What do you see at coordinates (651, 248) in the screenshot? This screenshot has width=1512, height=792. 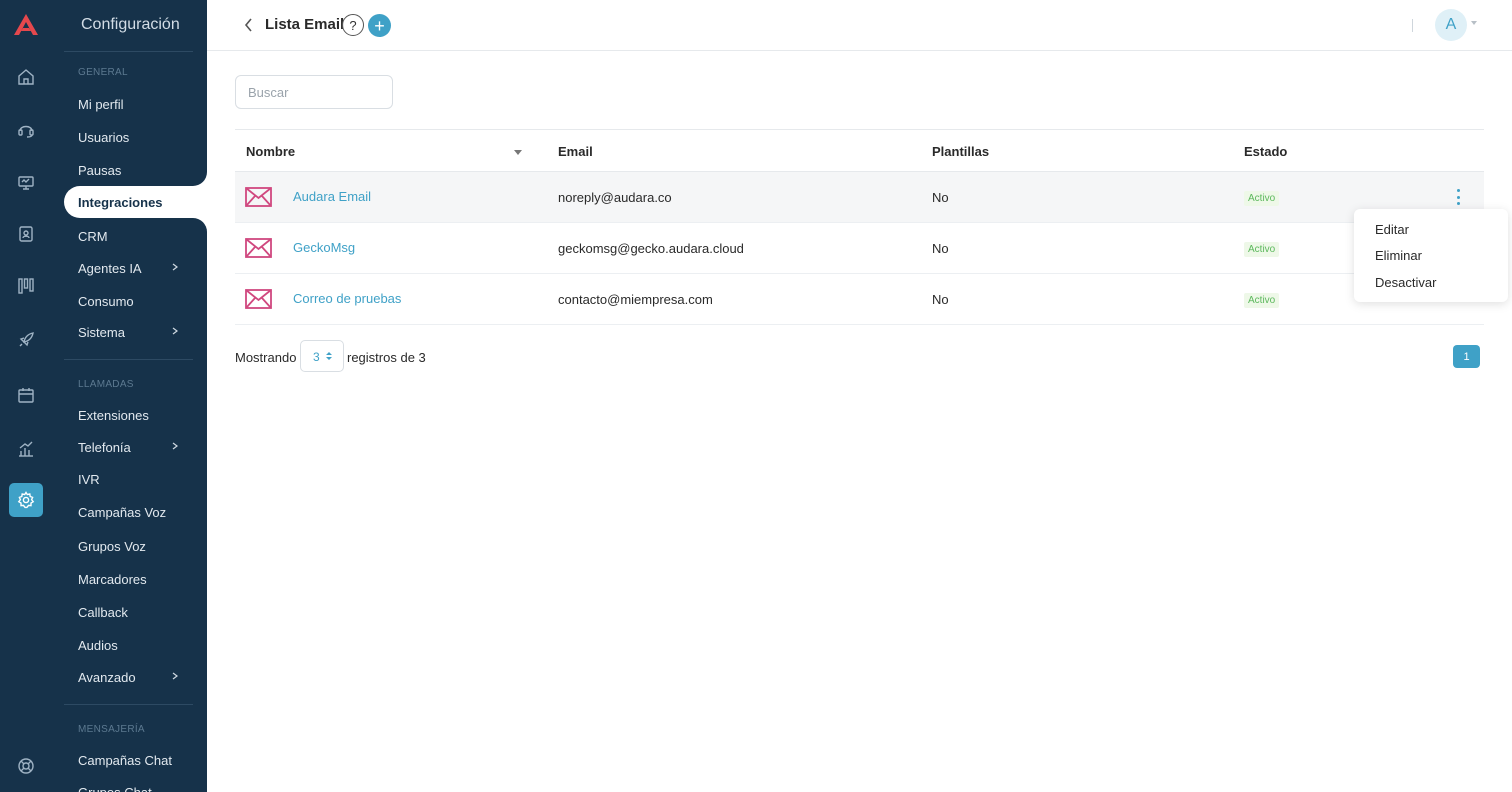 I see `email-cell: geckomsg@gecko.audara.cloud` at bounding box center [651, 248].